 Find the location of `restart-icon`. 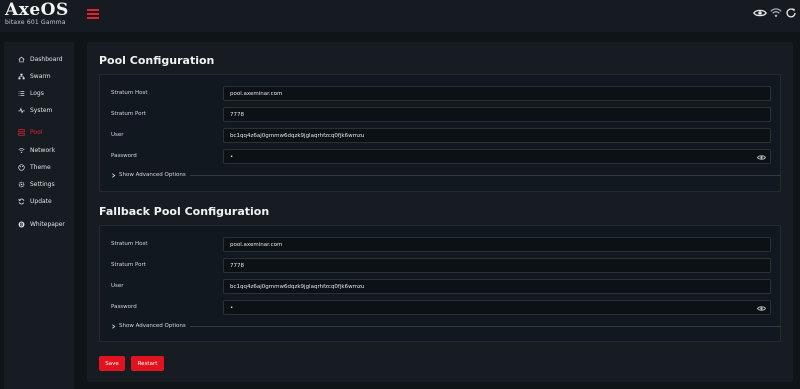

restart-icon is located at coordinates (791, 13).